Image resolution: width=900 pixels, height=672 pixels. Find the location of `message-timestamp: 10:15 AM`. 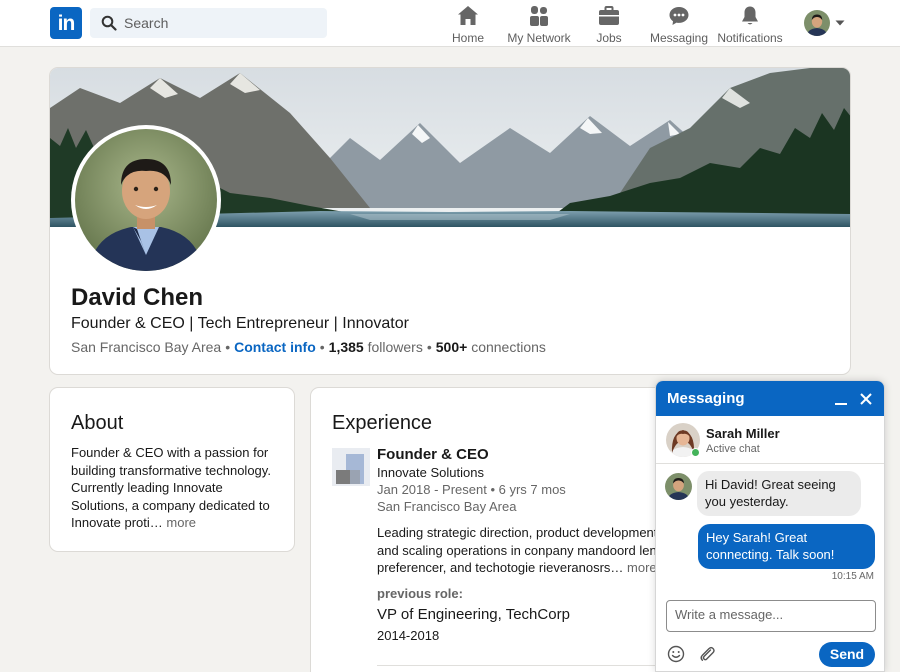

message-timestamp: 10:15 AM is located at coordinates (852, 576).